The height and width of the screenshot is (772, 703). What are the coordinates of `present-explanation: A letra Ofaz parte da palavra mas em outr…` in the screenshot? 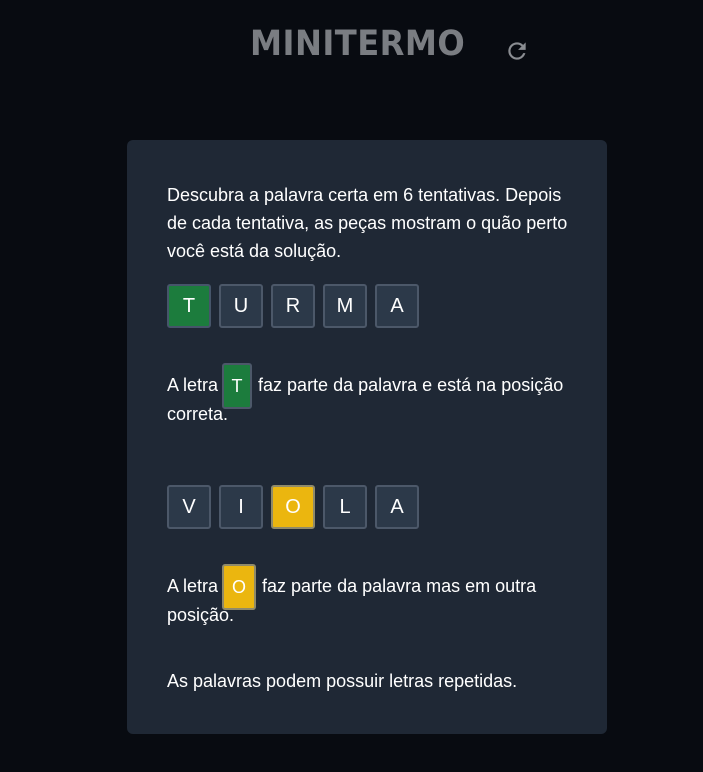 It's located at (372, 596).